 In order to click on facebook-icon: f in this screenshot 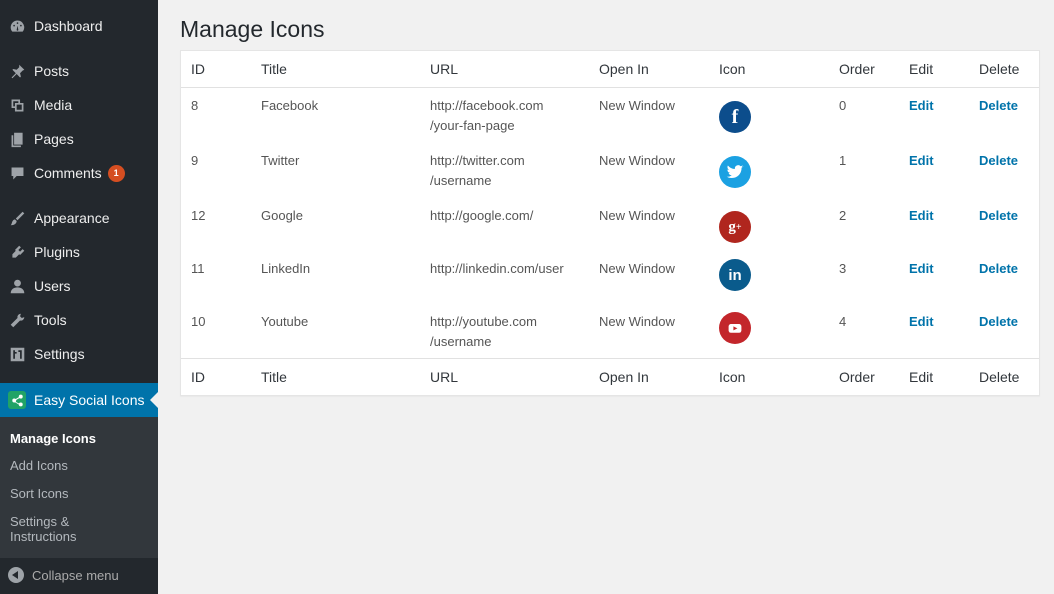, I will do `click(735, 117)`.